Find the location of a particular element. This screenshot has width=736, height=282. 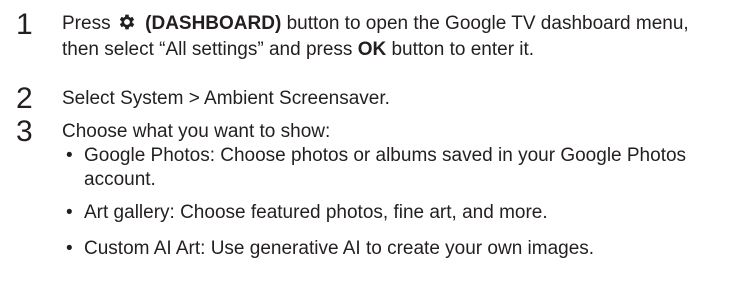

step-number: 1 is located at coordinates (24, 24).